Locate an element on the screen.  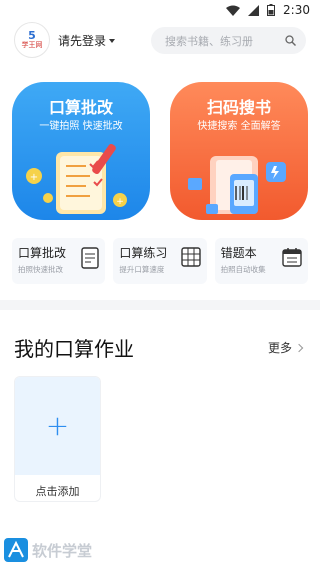
watermark: 软件学堂 is located at coordinates (48, 550).